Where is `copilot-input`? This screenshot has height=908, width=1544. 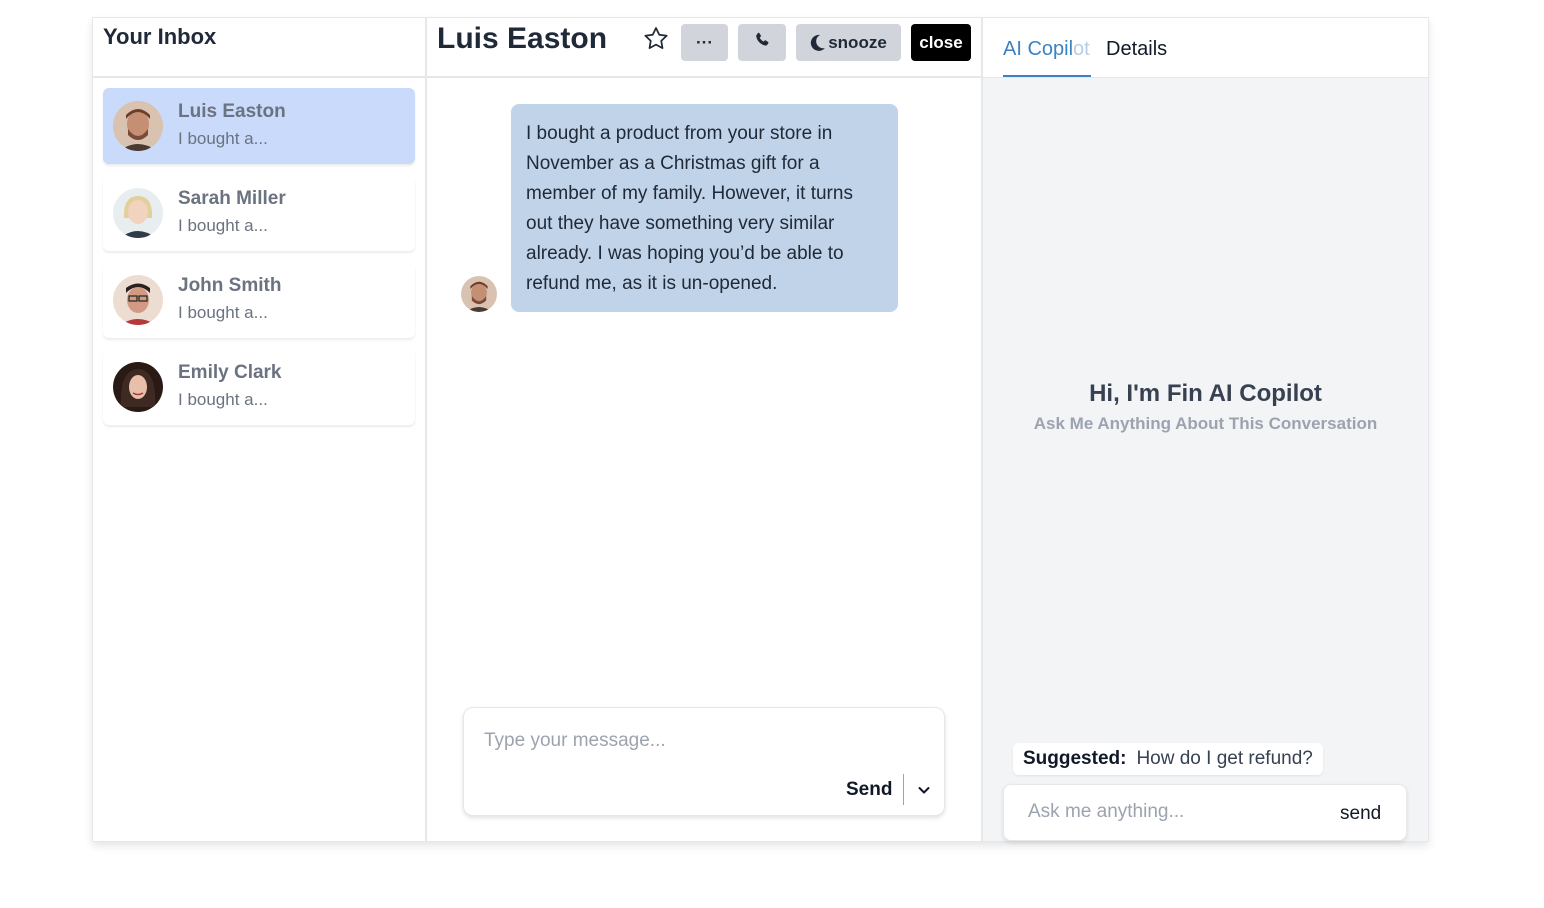
copilot-input is located at coordinates (1178, 812).